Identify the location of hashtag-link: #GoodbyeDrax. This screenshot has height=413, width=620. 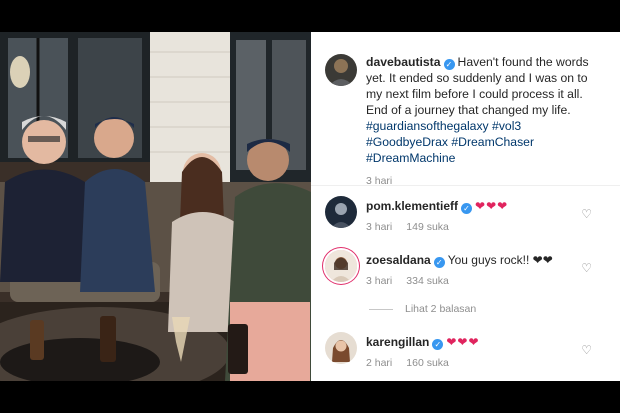
(407, 142).